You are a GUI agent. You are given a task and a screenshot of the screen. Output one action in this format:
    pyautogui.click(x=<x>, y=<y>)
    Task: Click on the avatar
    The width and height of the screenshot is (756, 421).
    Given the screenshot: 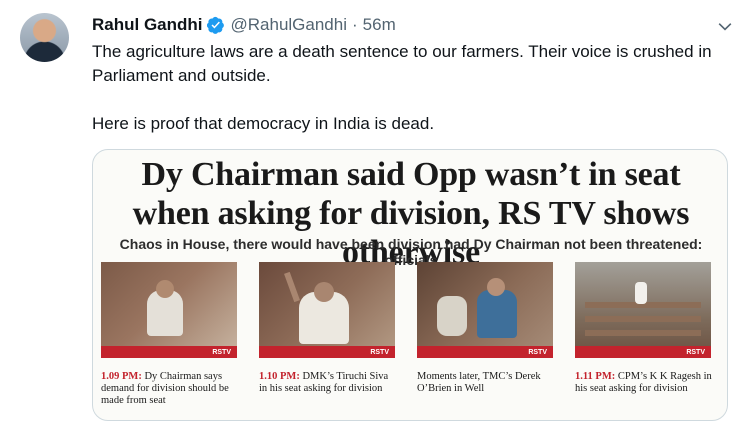 What is the action you would take?
    pyautogui.click(x=44, y=37)
    